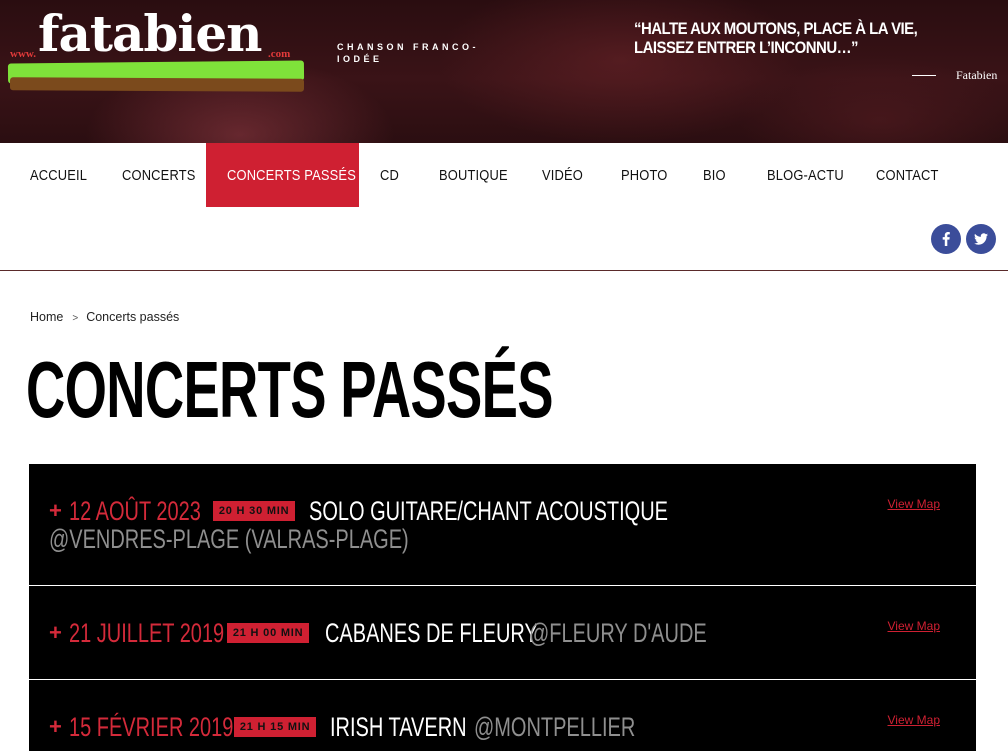 The height and width of the screenshot is (751, 1008). I want to click on facebook-button, so click(946, 239).